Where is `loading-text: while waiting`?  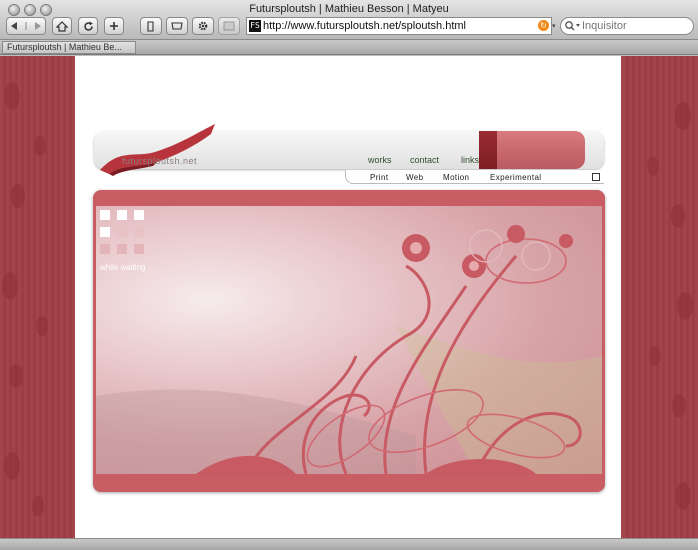 loading-text: while waiting is located at coordinates (123, 267).